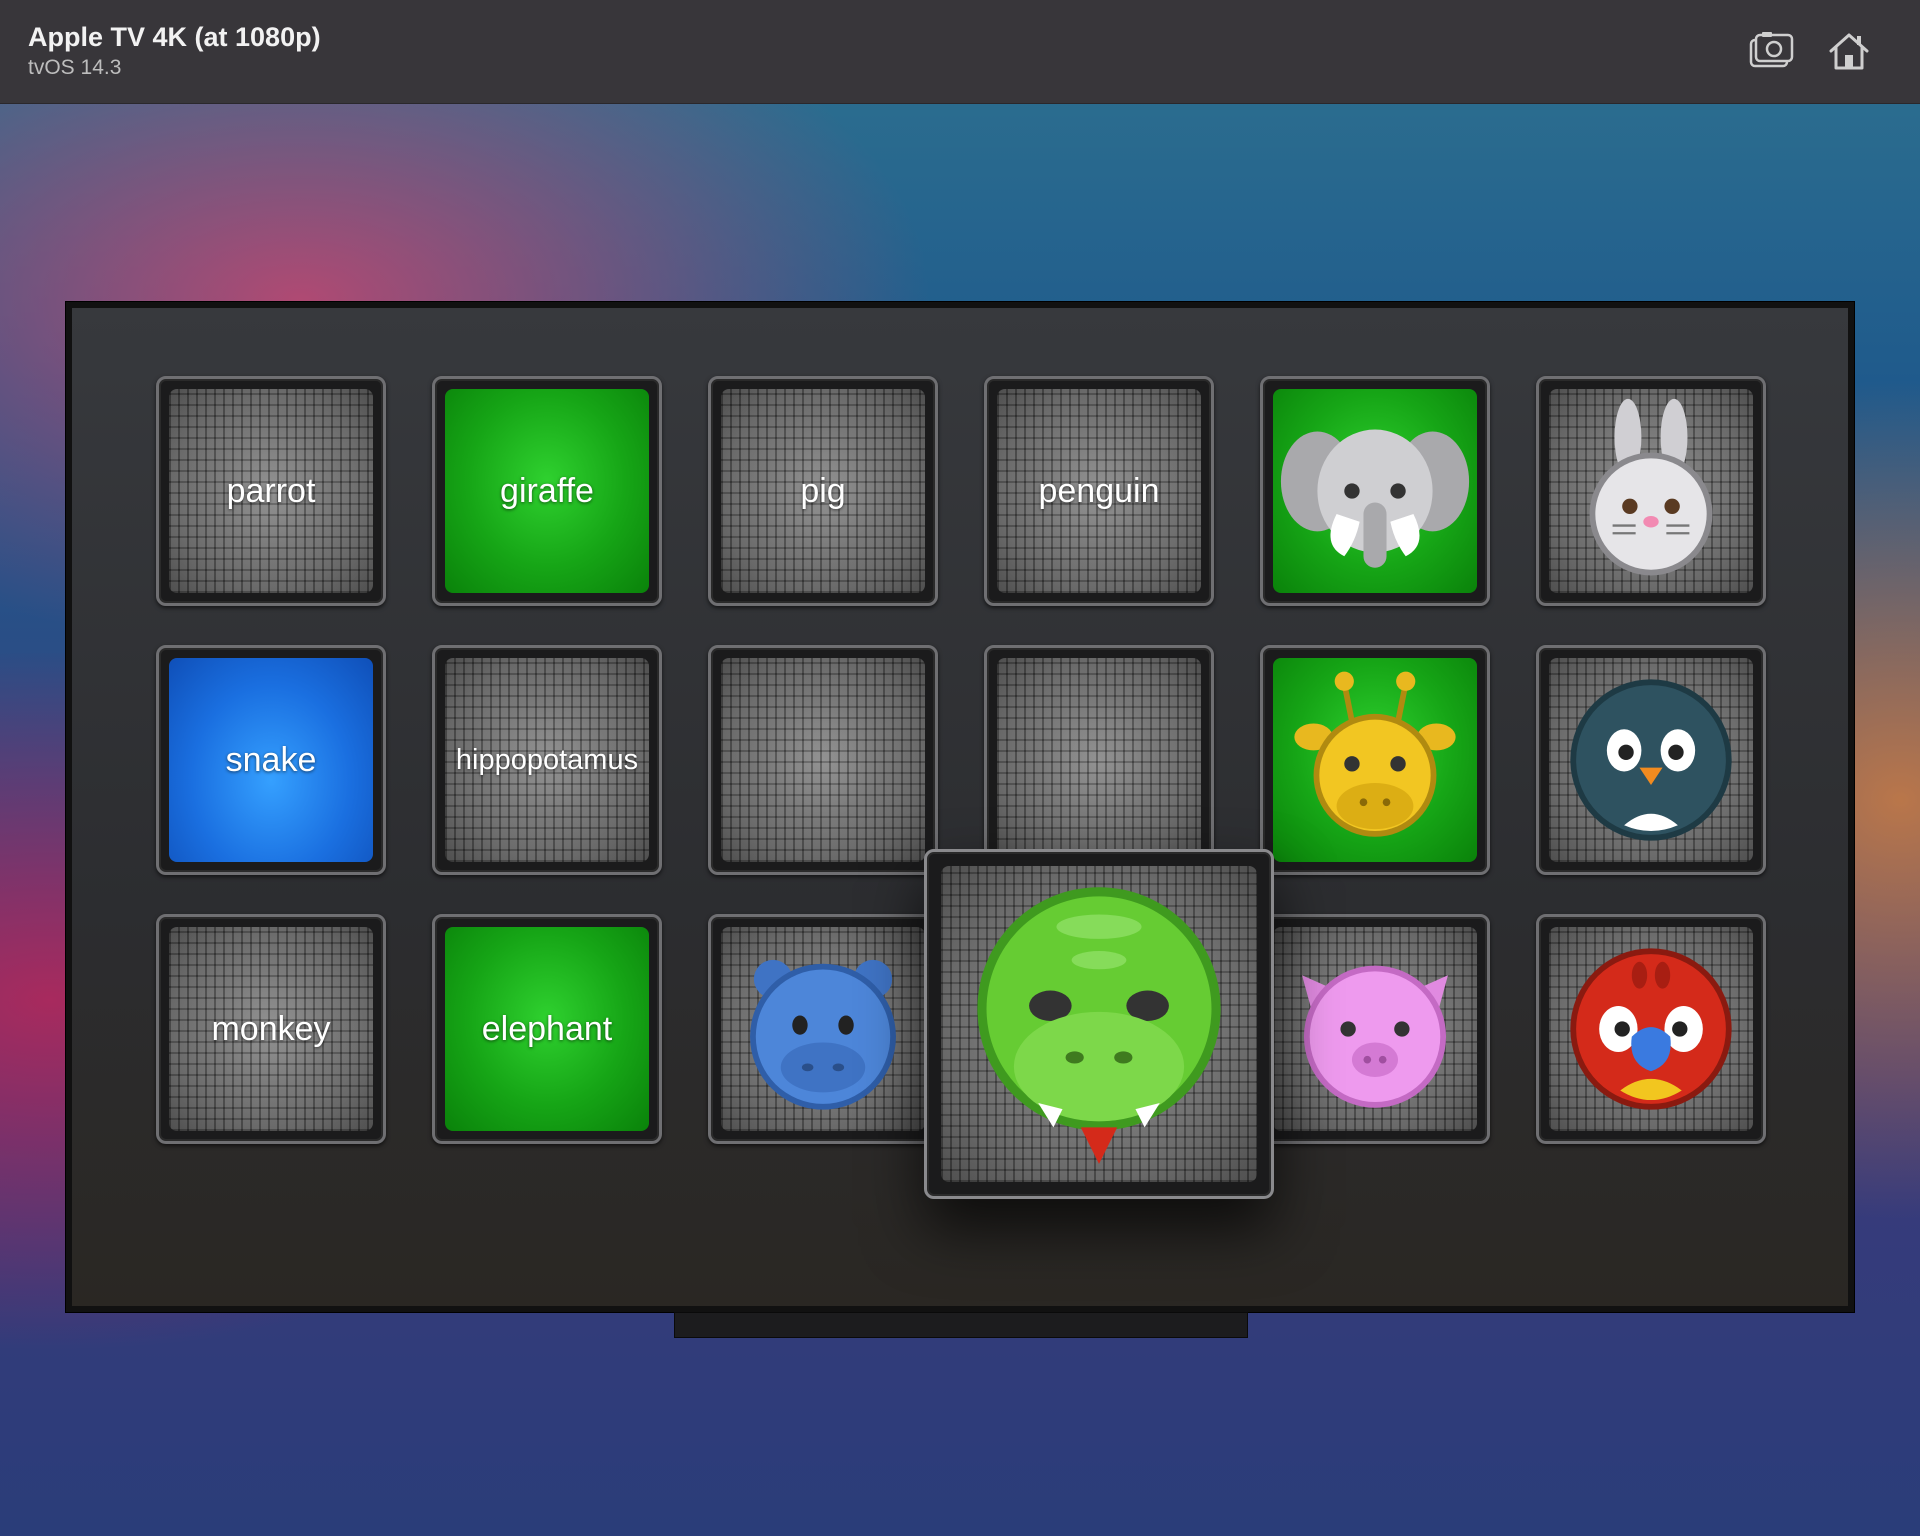 This screenshot has width=1920, height=1536. I want to click on card-tile: snake, so click(271, 760).